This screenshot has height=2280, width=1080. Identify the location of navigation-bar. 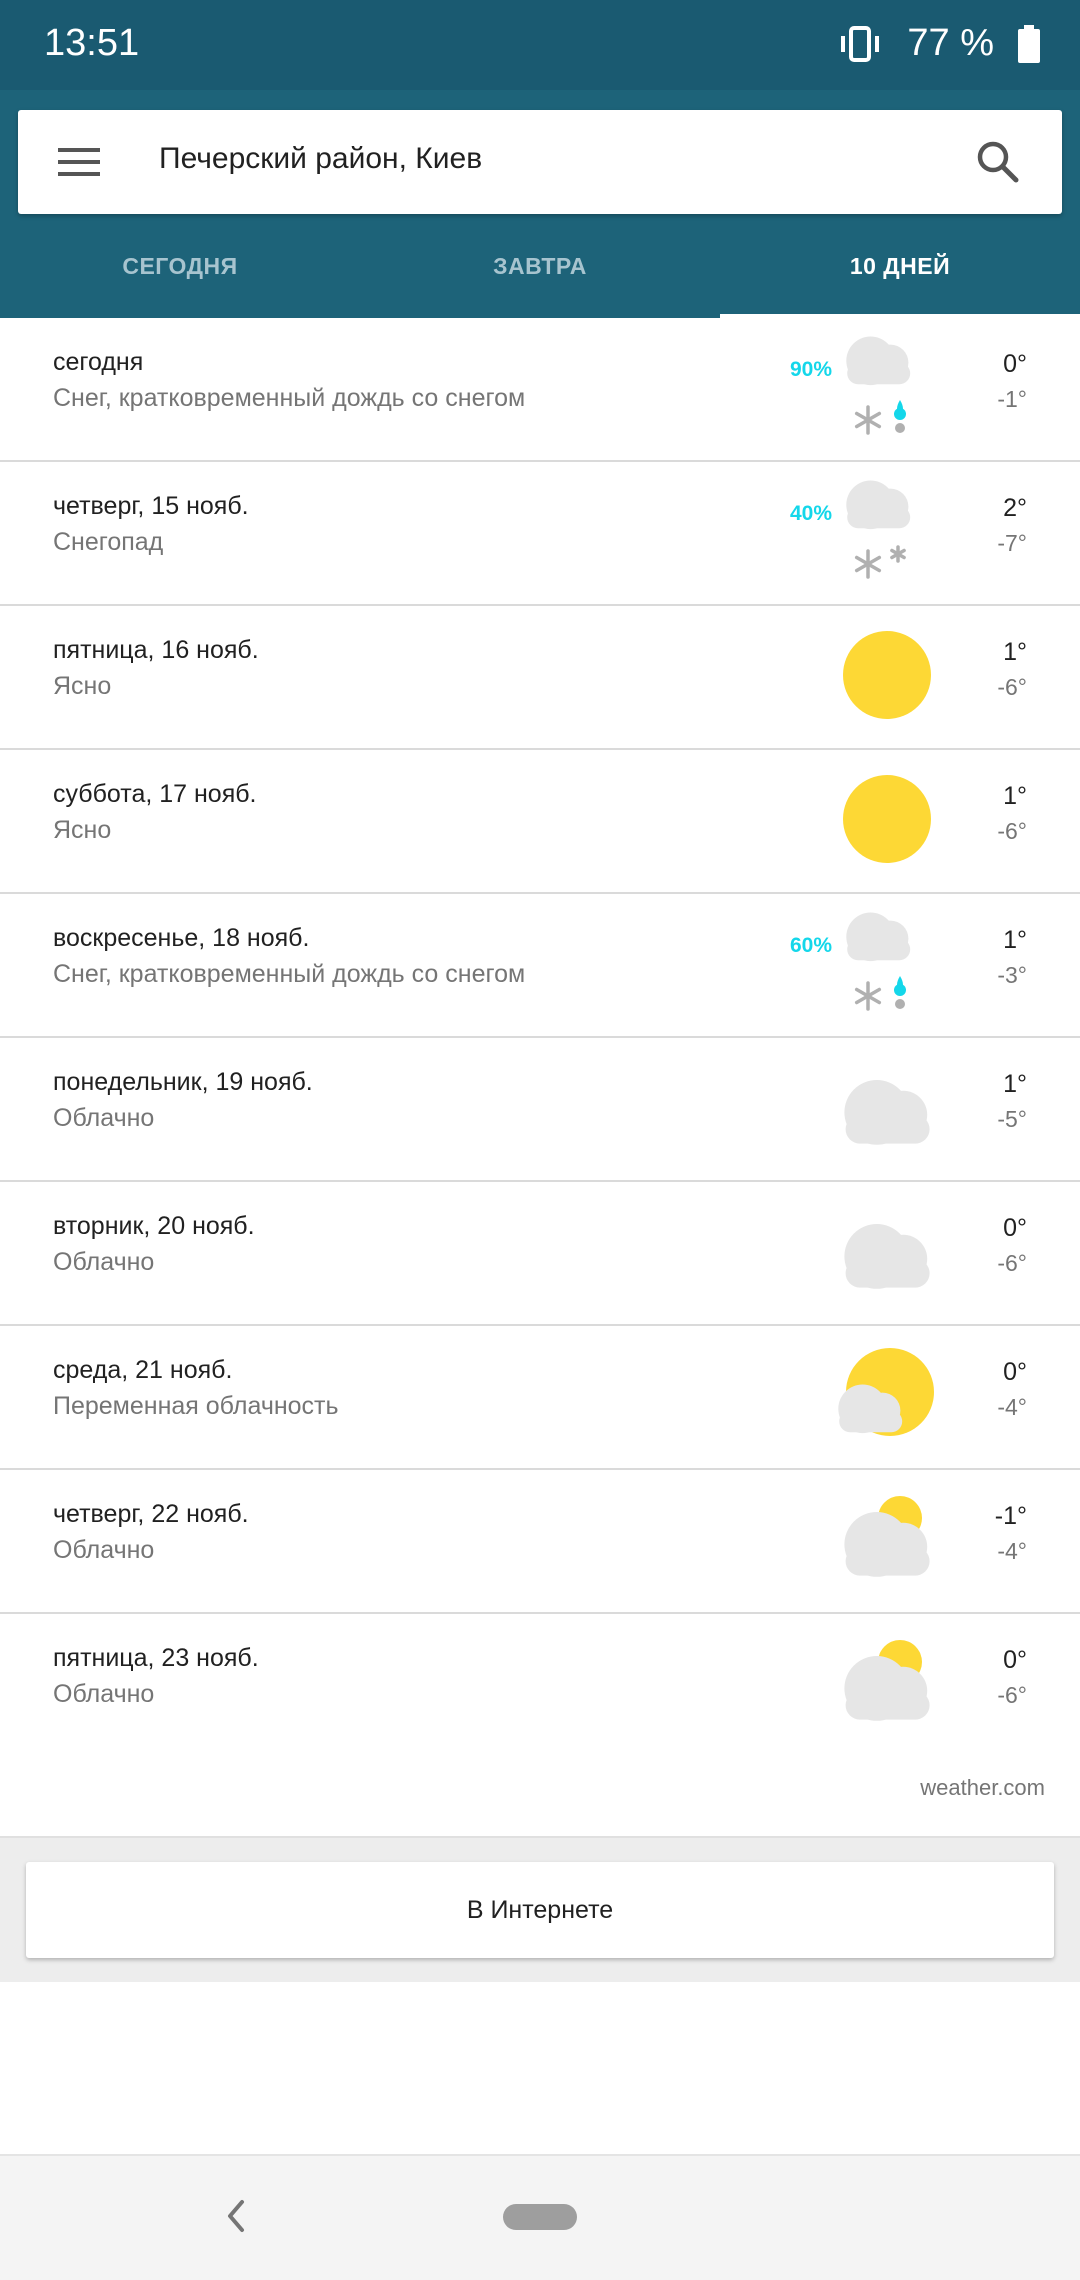
(540, 2217).